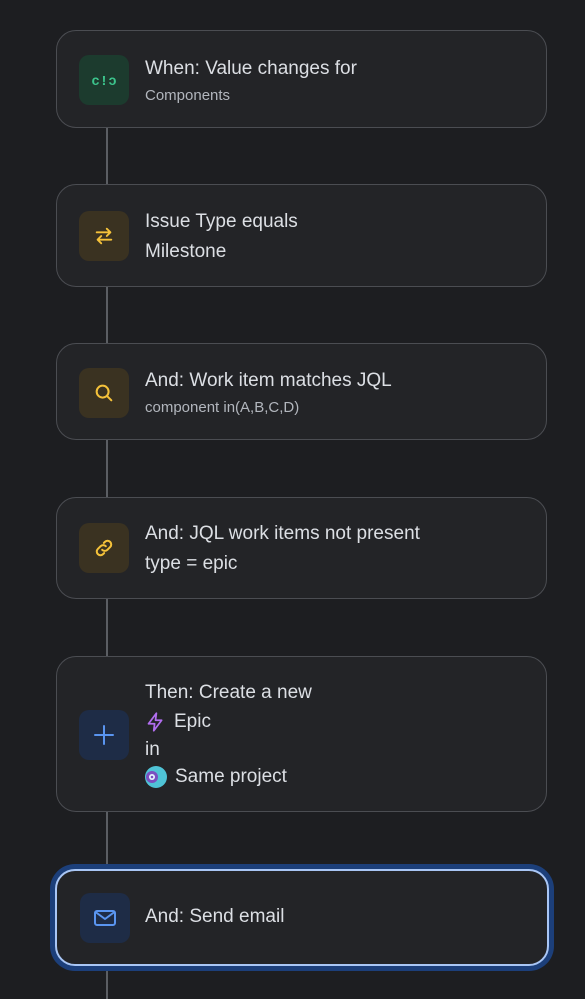 Image resolution: width=585 pixels, height=999 pixels. Describe the element at coordinates (152, 749) in the screenshot. I see `in-label: in` at that location.